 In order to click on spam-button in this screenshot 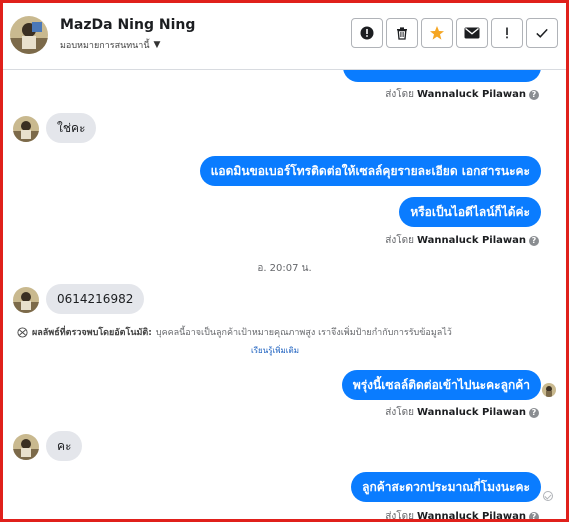, I will do `click(507, 33)`.